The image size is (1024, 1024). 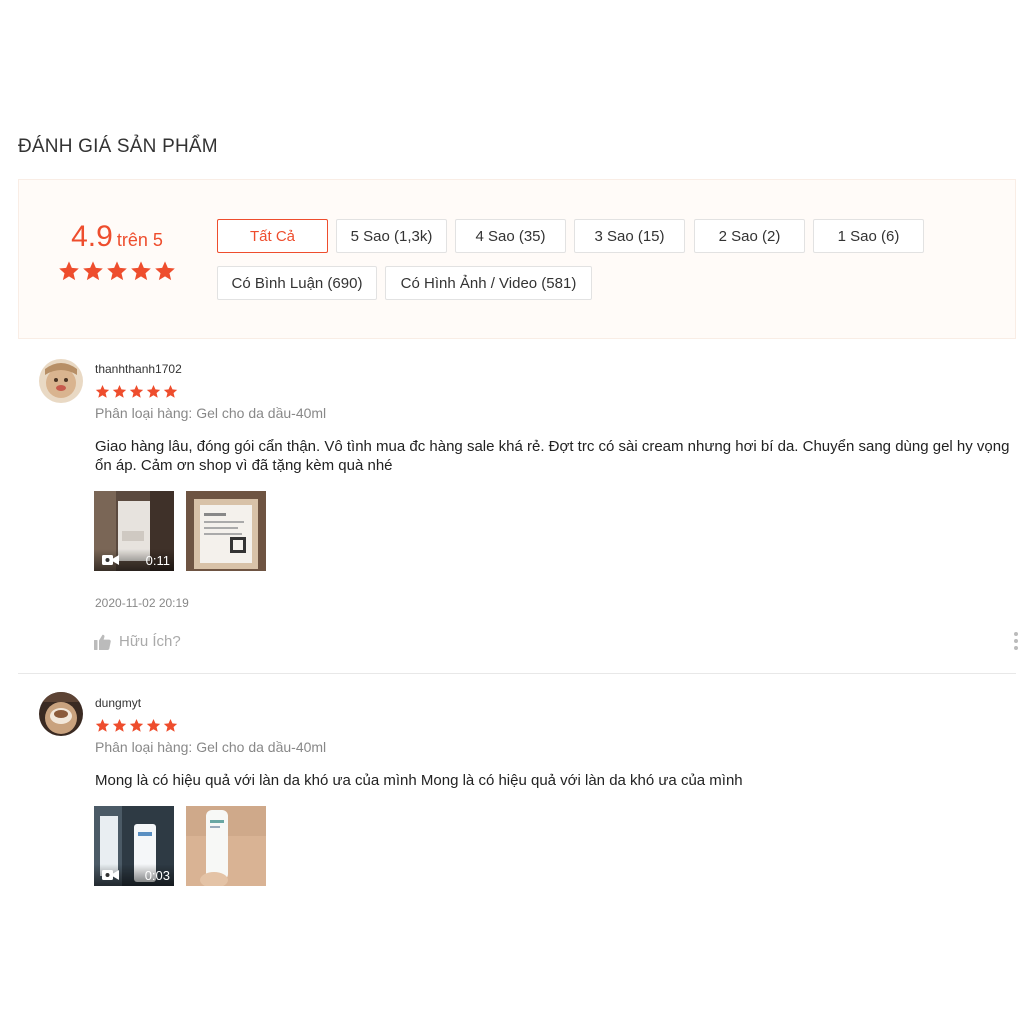 What do you see at coordinates (134, 875) in the screenshot?
I see `video-overlay: 0:03` at bounding box center [134, 875].